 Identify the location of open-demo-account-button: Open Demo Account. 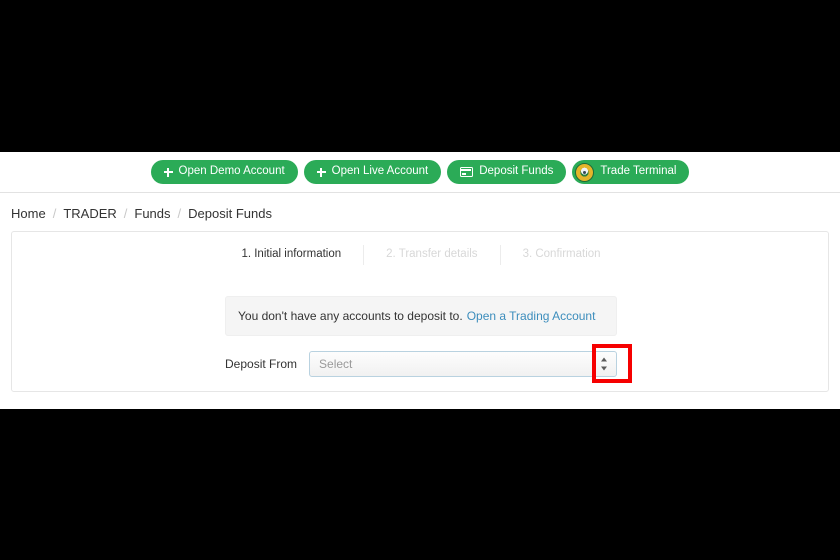
(224, 172).